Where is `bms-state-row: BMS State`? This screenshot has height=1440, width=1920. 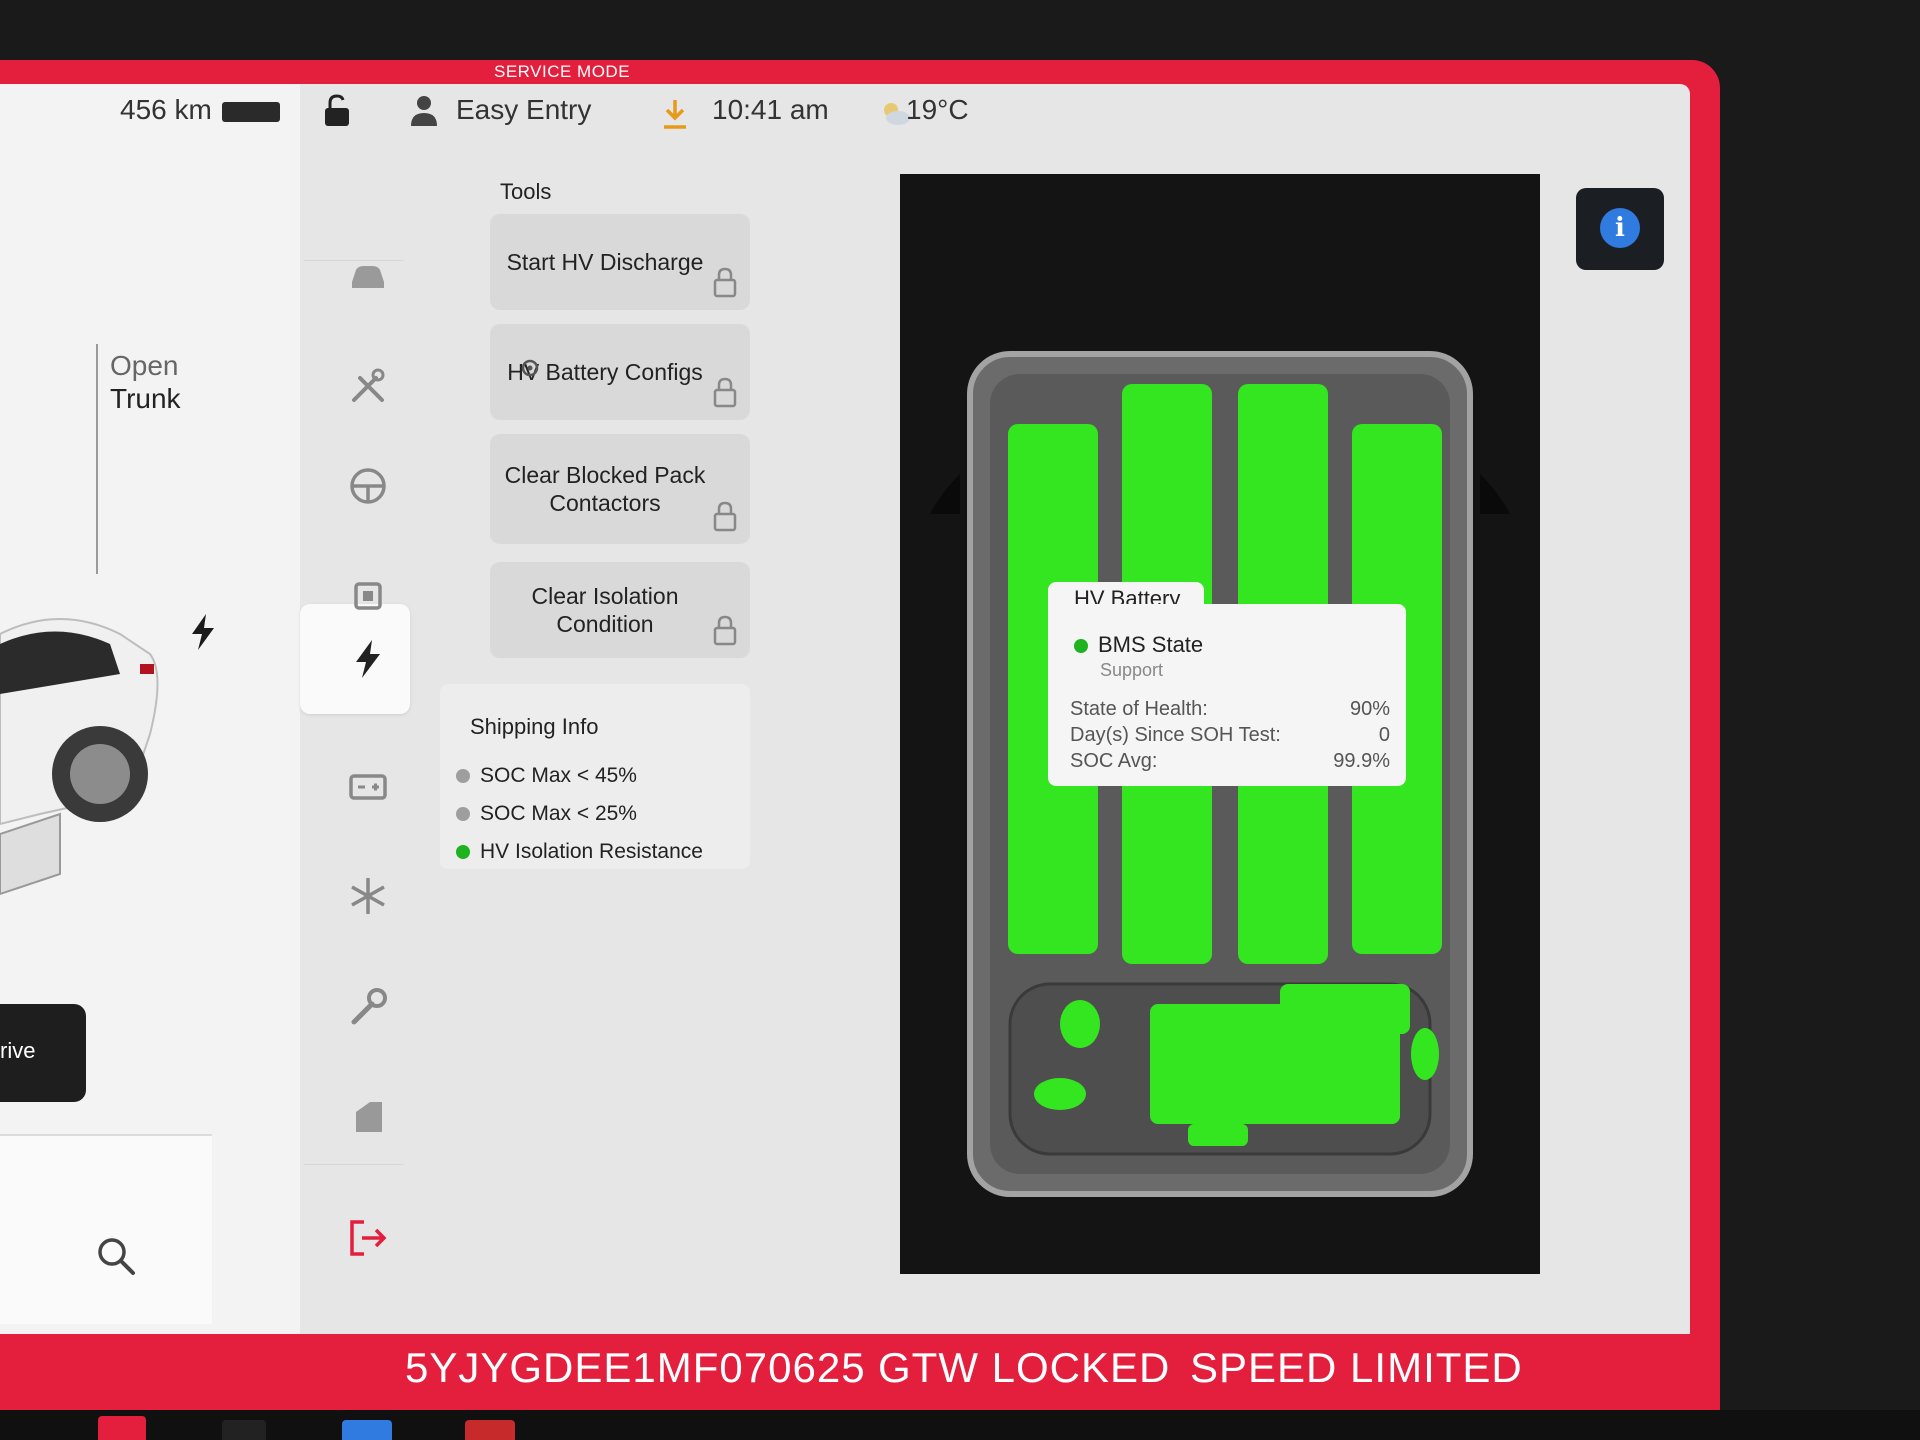
bms-state-row: BMS State is located at coordinates (1138, 645).